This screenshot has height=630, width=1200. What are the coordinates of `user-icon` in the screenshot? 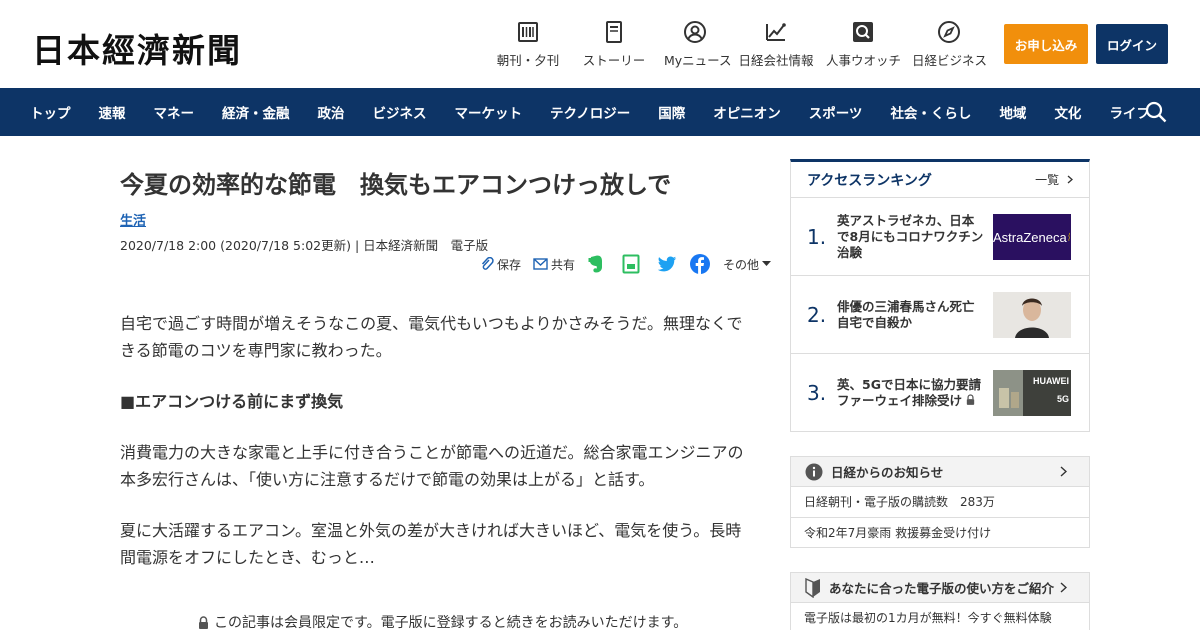 It's located at (695, 32).